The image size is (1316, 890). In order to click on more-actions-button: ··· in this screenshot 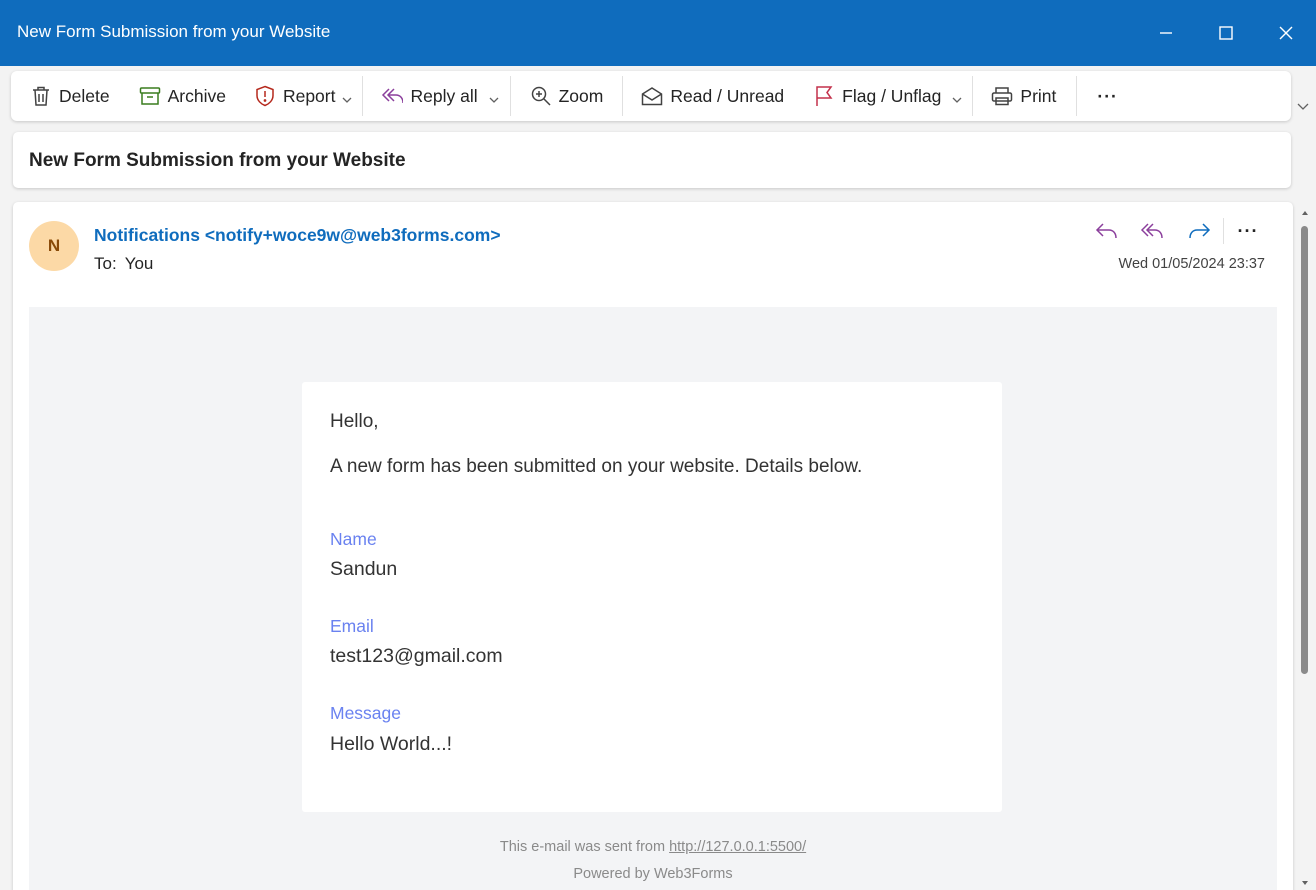, I will do `click(1107, 96)`.